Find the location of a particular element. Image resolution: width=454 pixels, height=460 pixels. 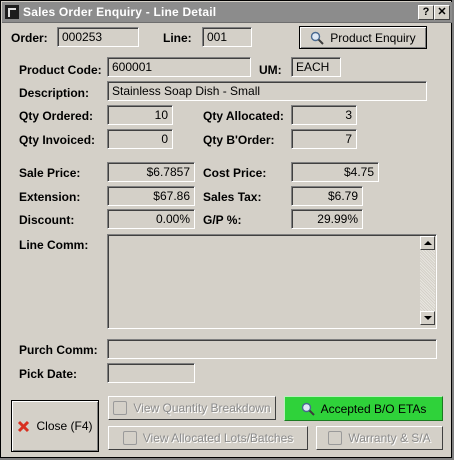

accepted-bo-etas-button: Accepted B/O ETAs is located at coordinates (363, 408).